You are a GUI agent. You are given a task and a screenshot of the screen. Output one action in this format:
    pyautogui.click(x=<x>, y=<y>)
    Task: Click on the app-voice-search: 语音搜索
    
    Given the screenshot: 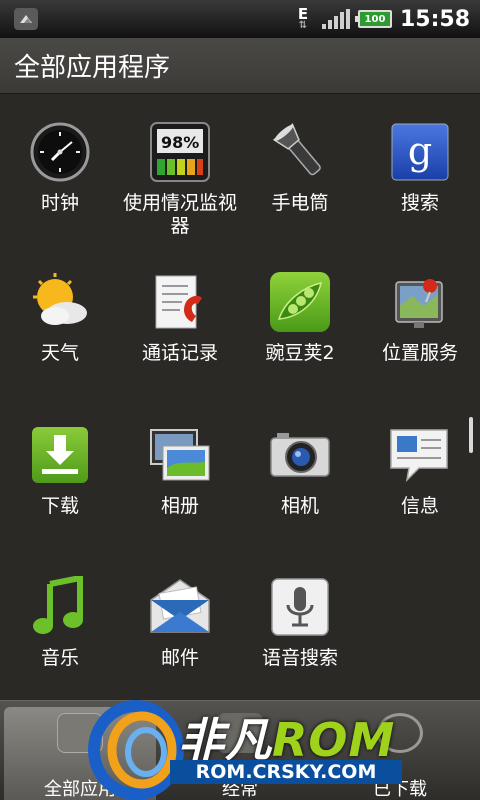 What is the action you would take?
    pyautogui.click(x=300, y=626)
    